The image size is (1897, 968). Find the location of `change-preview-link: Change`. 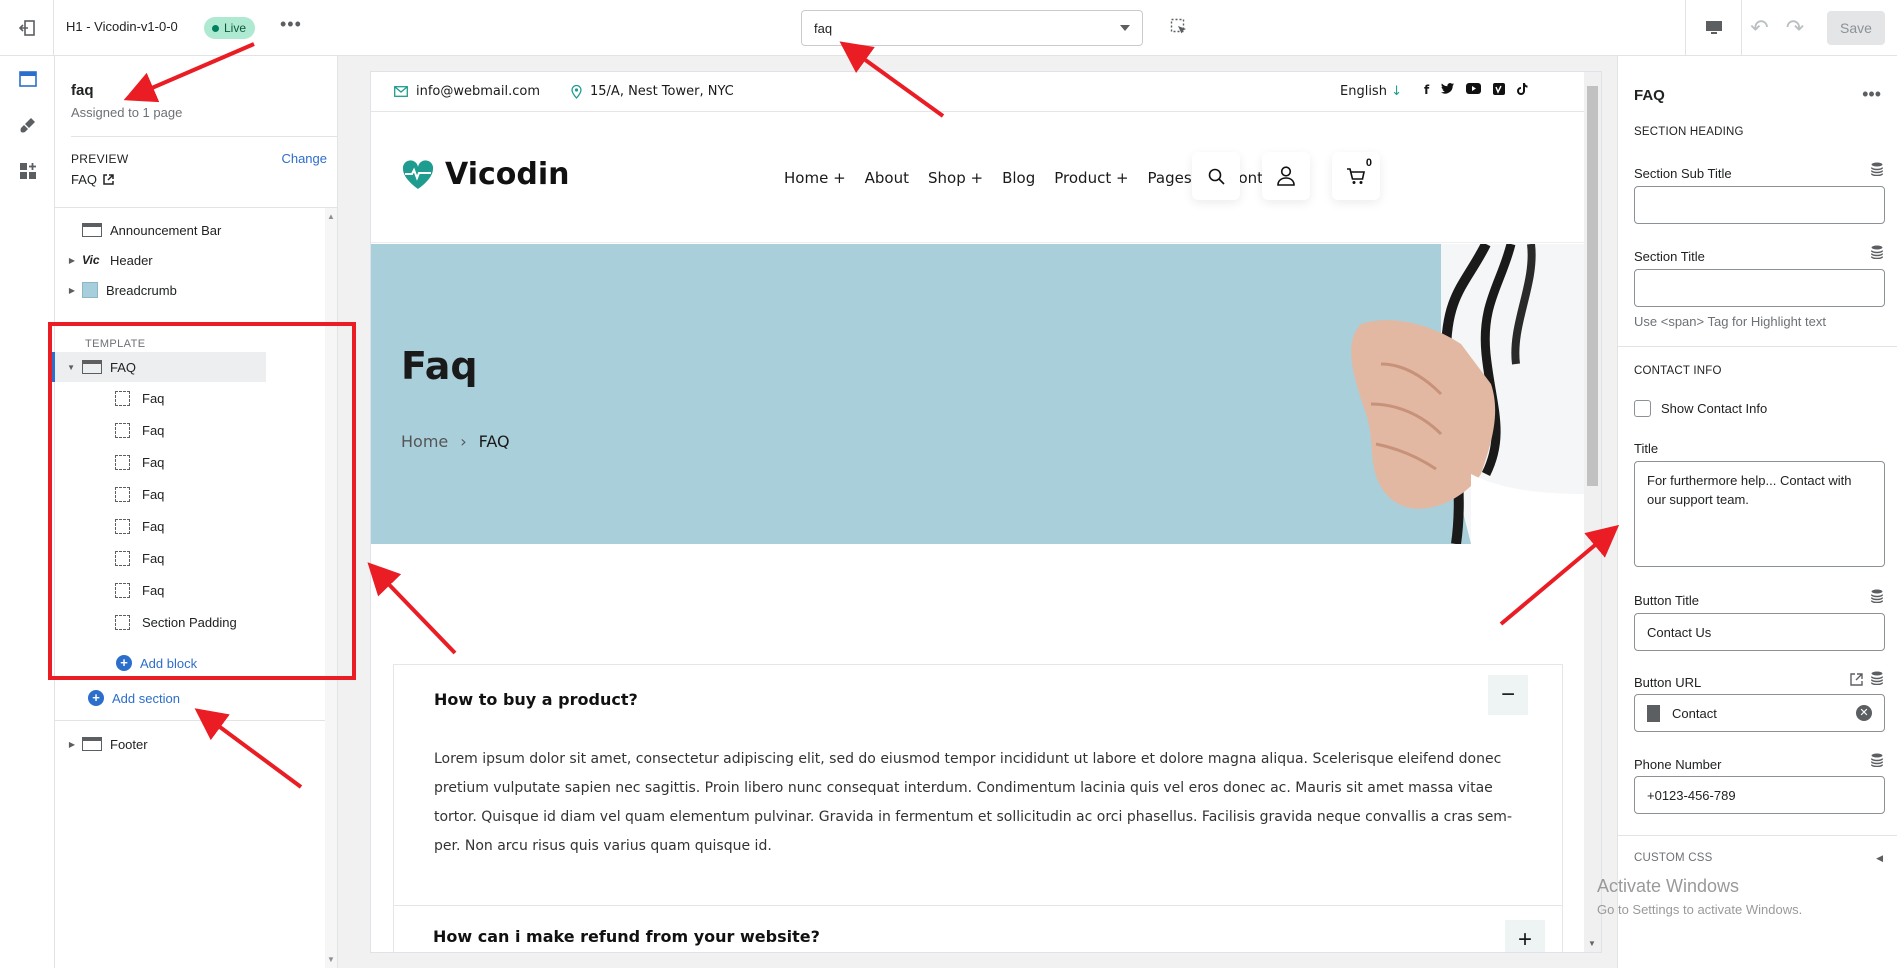

change-preview-link: Change is located at coordinates (304, 158).